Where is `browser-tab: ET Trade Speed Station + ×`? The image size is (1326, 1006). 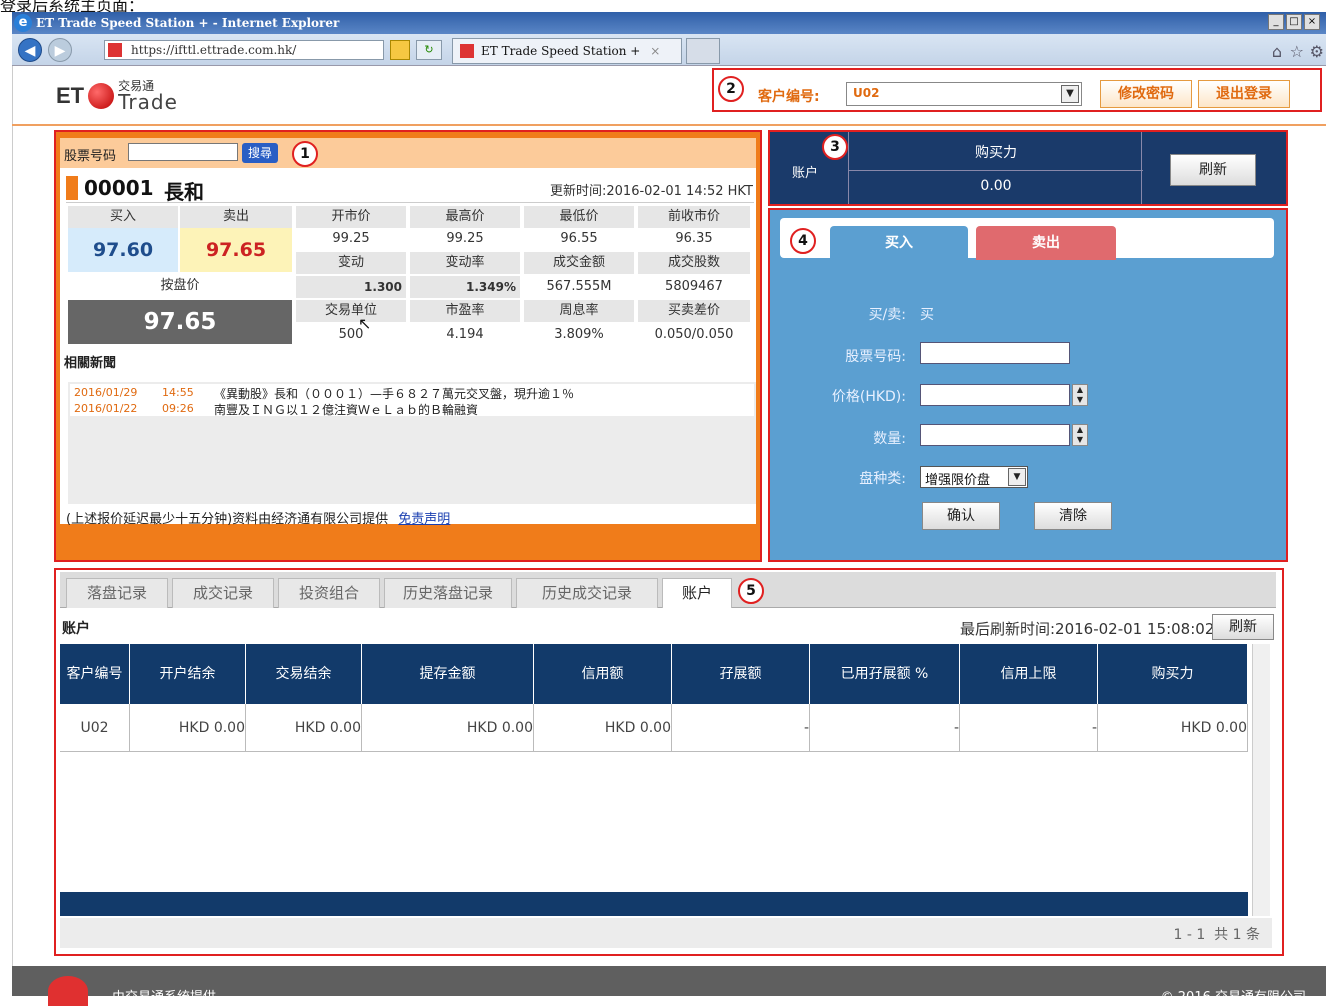
browser-tab: ET Trade Speed Station + × is located at coordinates (567, 51).